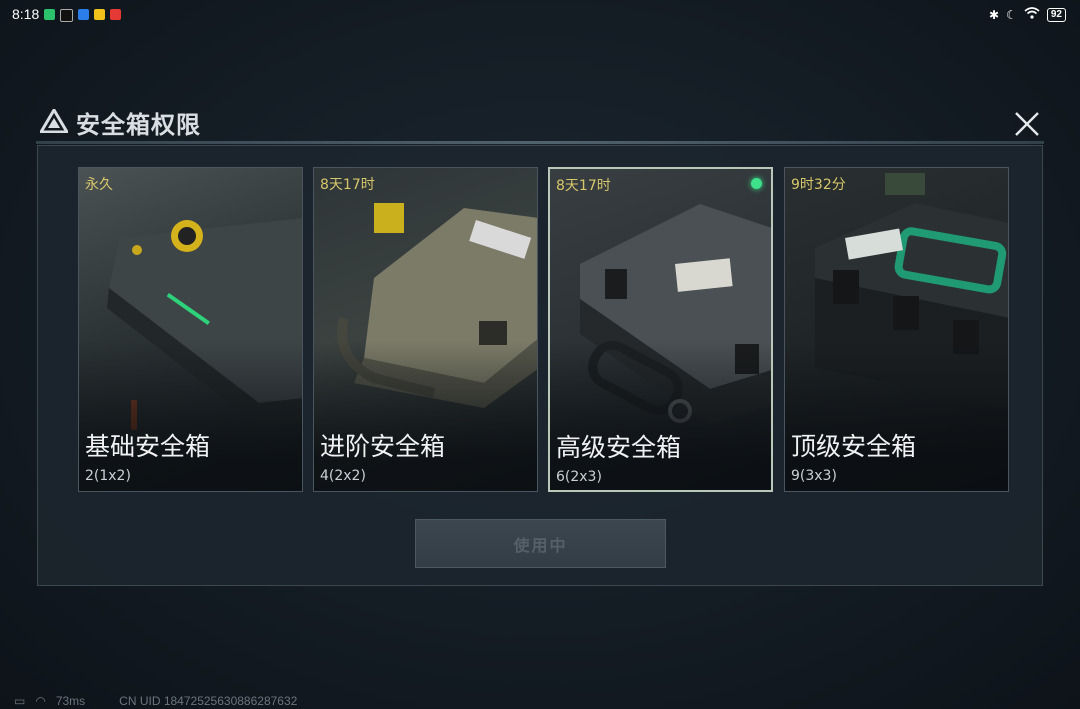  I want to click on card-name: 顶级安全箱, so click(854, 446).